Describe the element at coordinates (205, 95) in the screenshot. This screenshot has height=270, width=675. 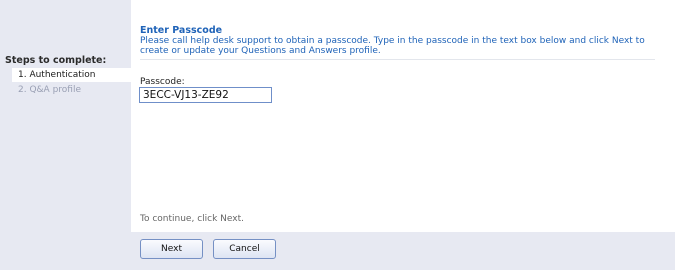
I see `passcode-input` at that location.